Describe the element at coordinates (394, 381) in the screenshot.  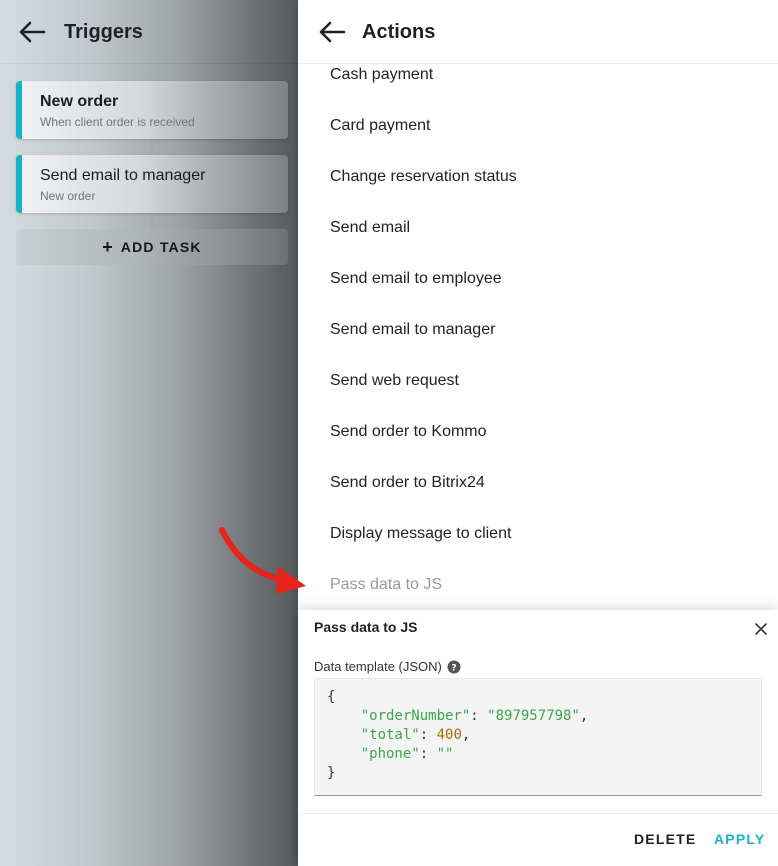
I see `action-item-send-web-request: Send web request` at that location.